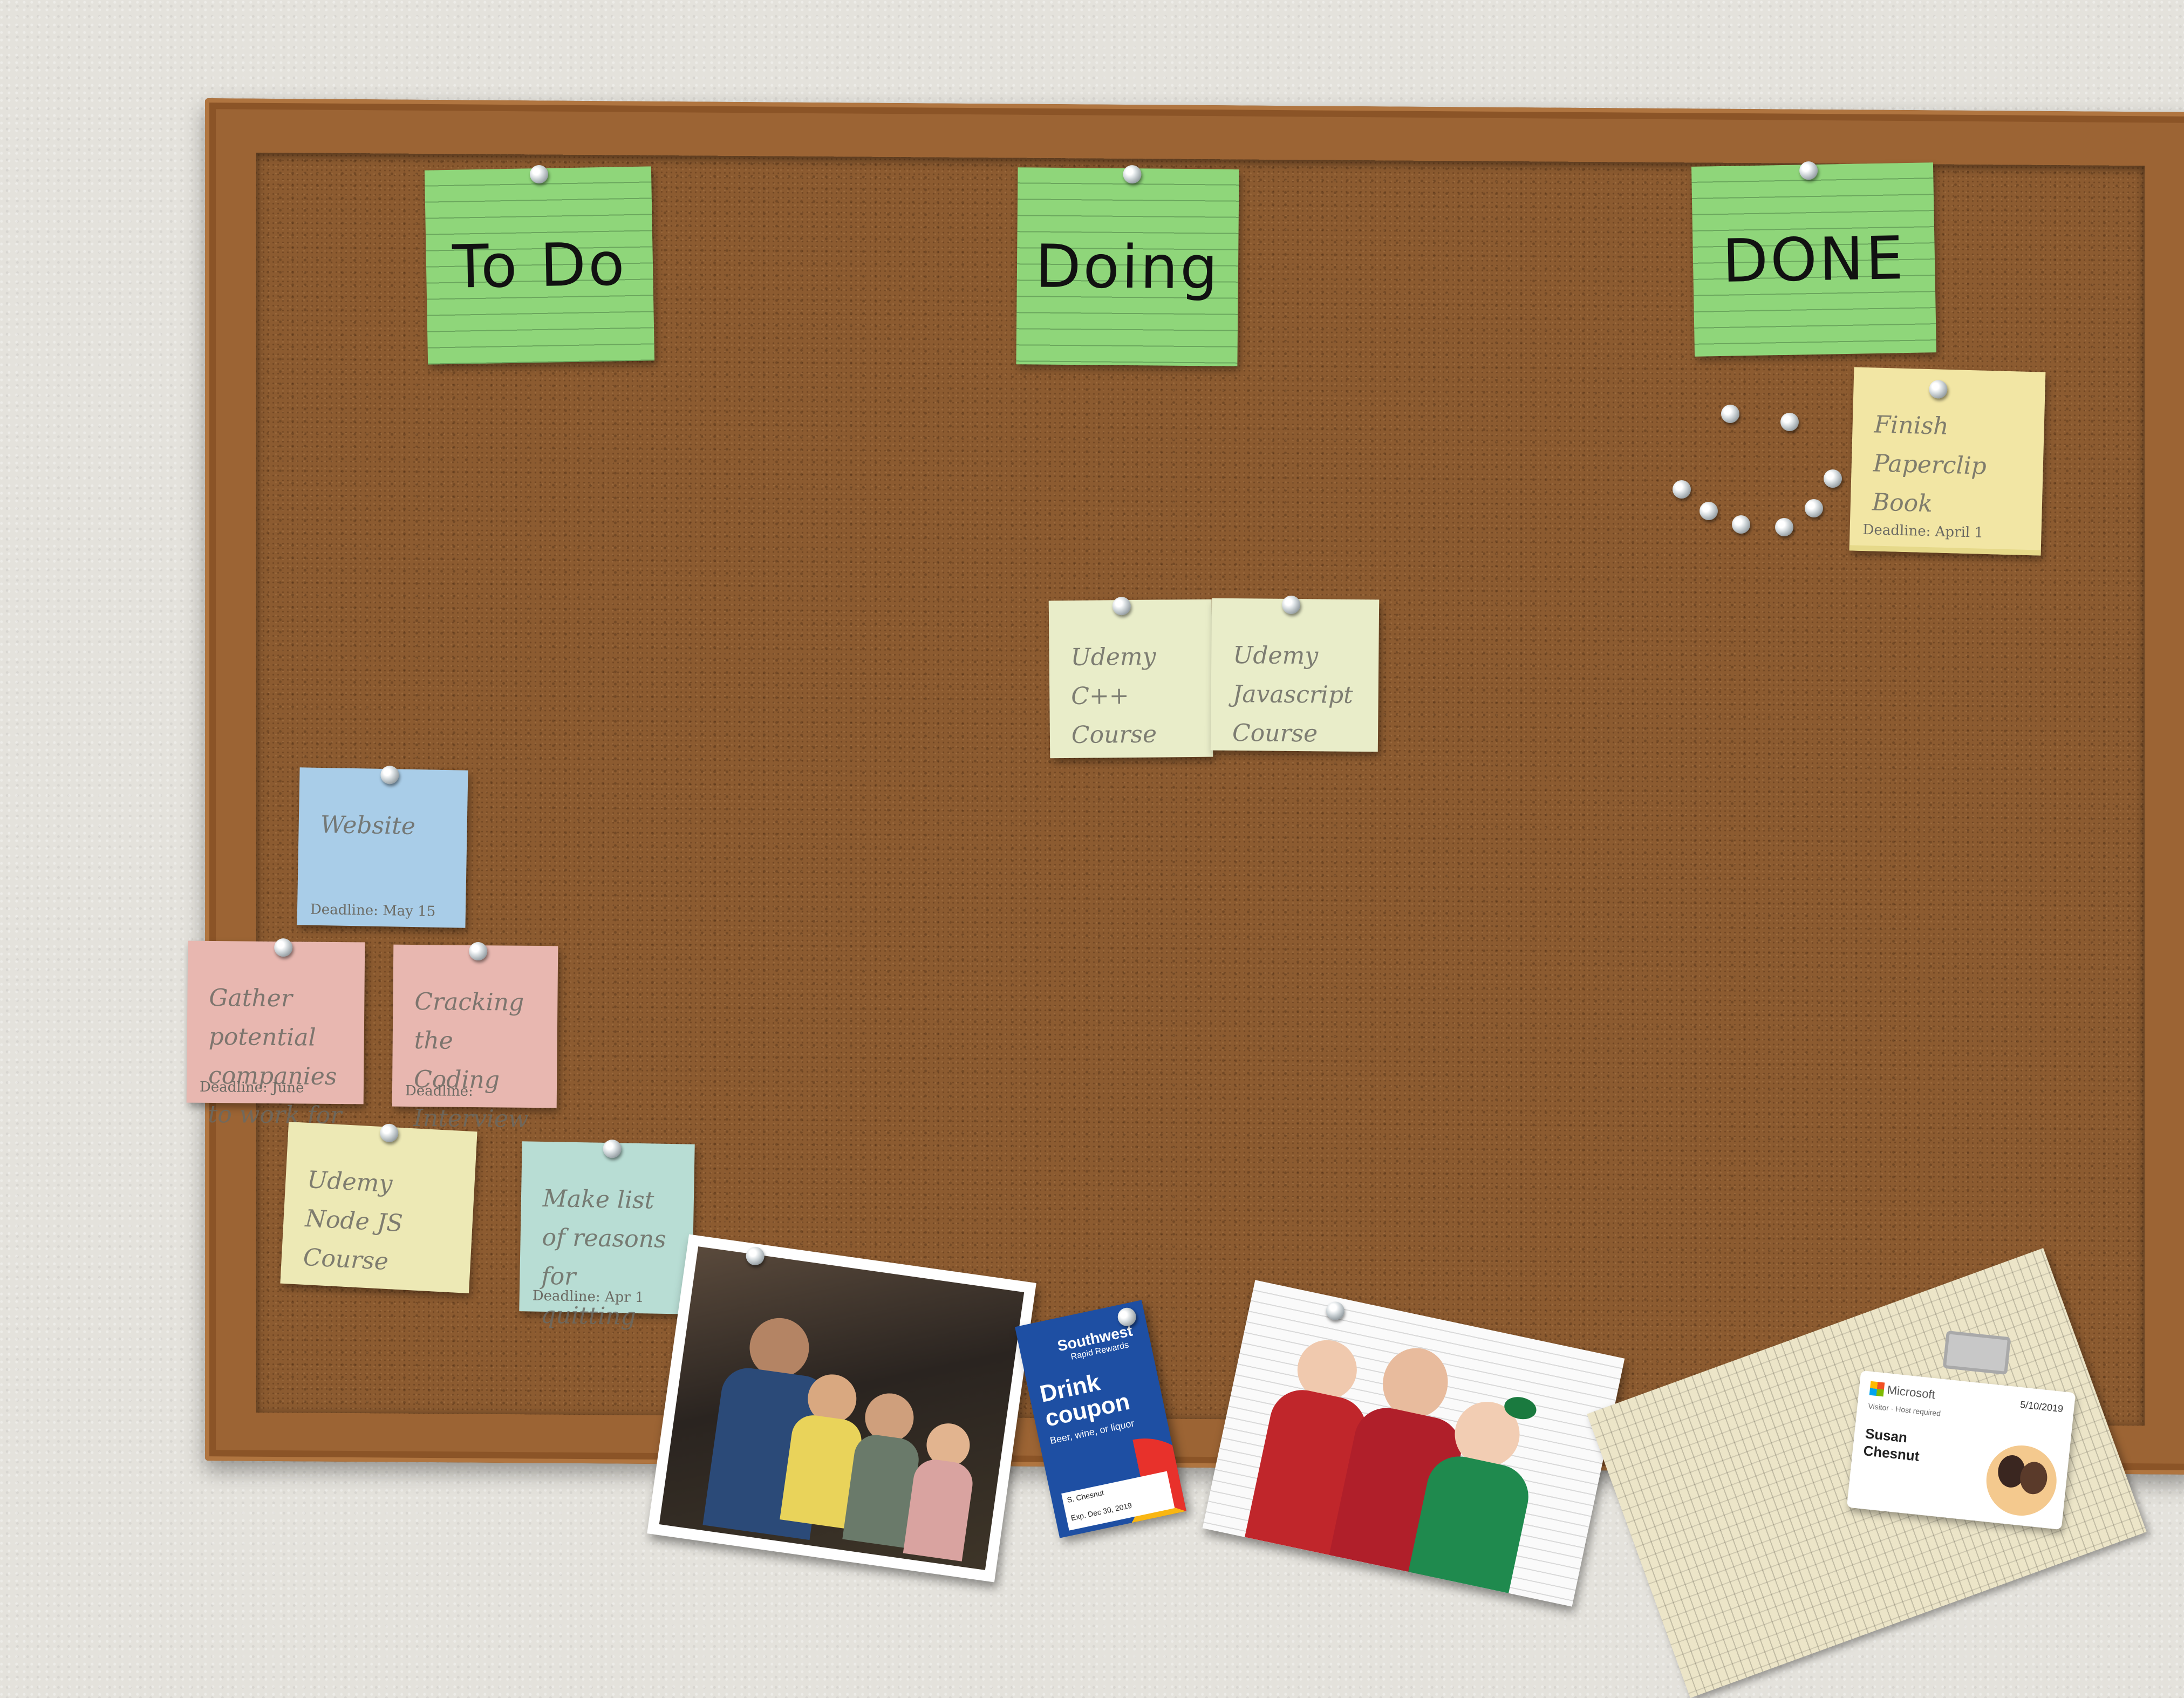  What do you see at coordinates (1904, 1410) in the screenshot?
I see `badge-type: Visitor - Host required` at bounding box center [1904, 1410].